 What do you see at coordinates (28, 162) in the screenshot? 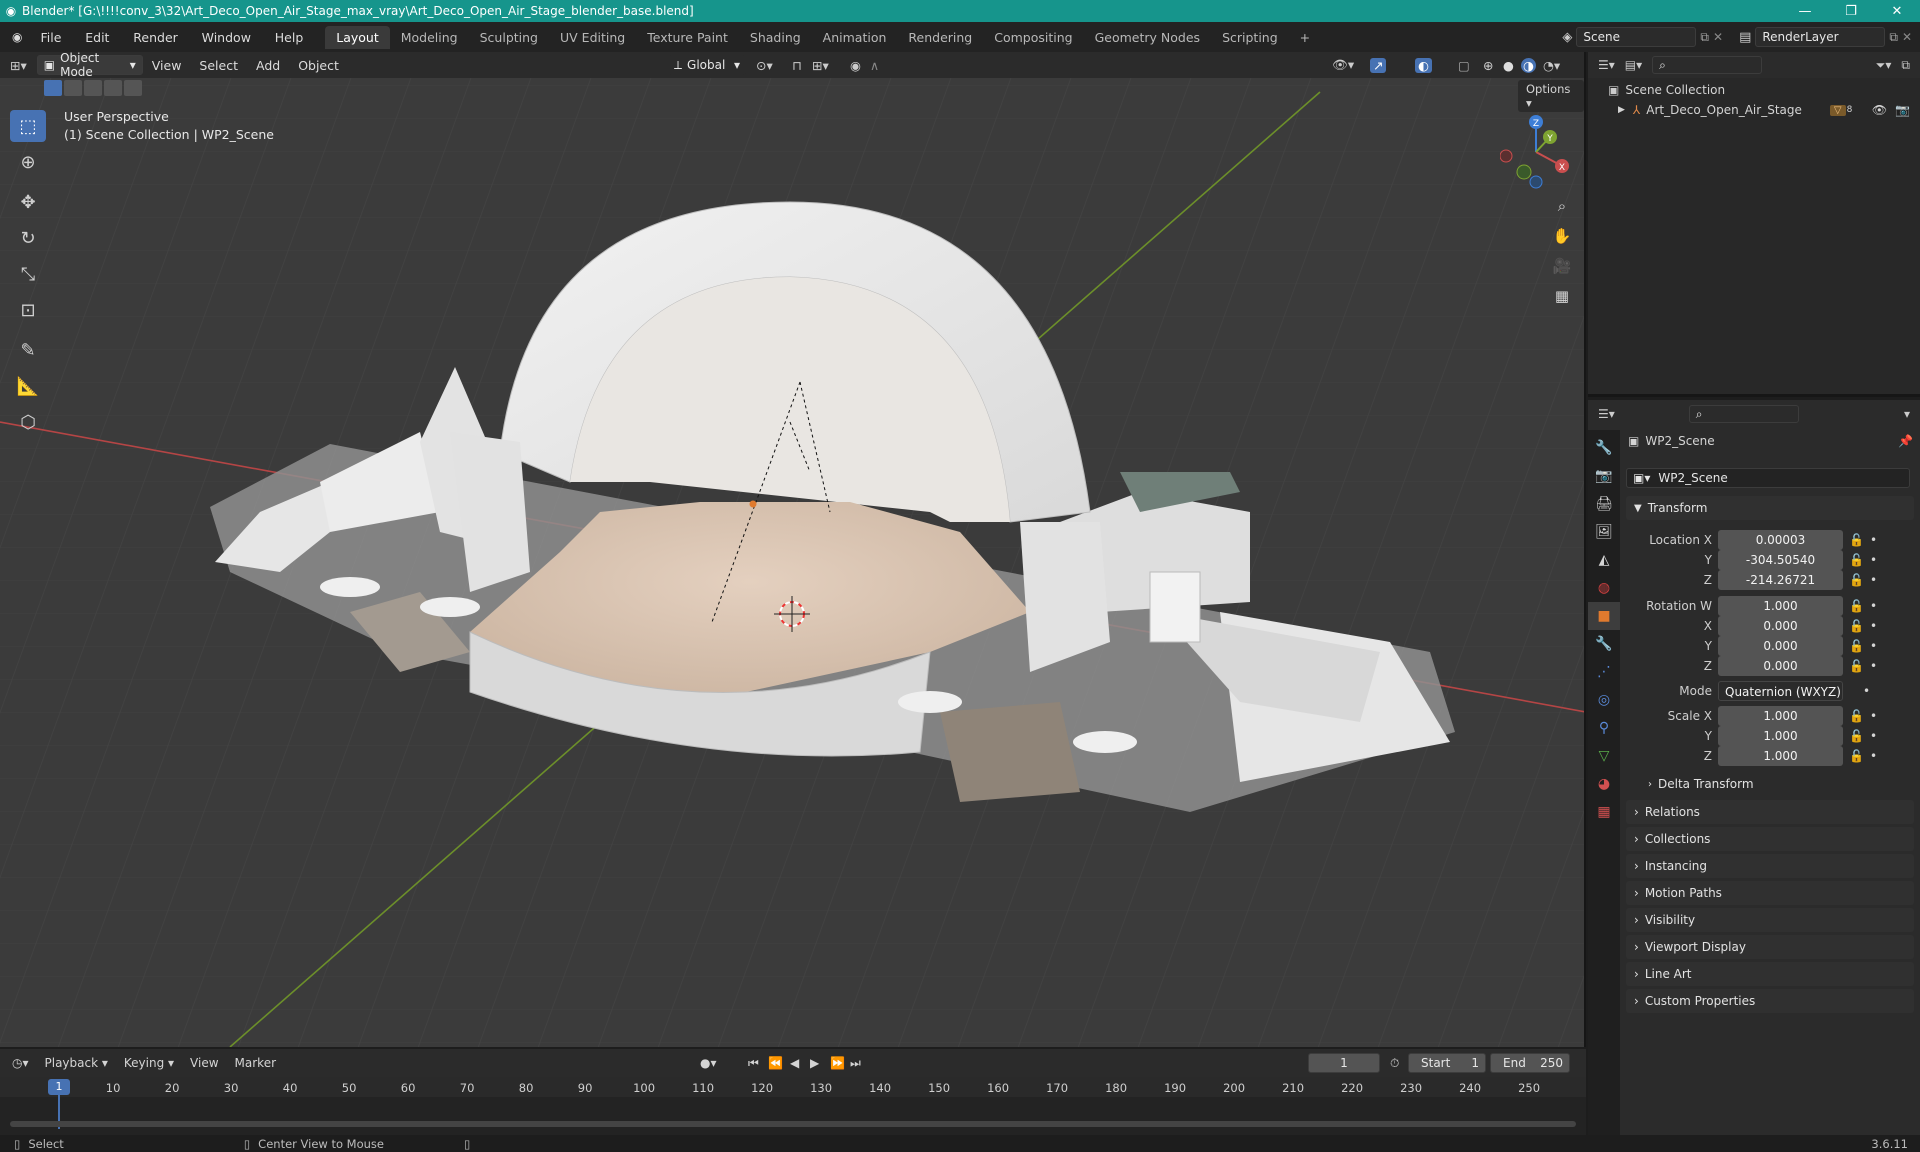
I see `cursor-tool-icon: ⊕` at bounding box center [28, 162].